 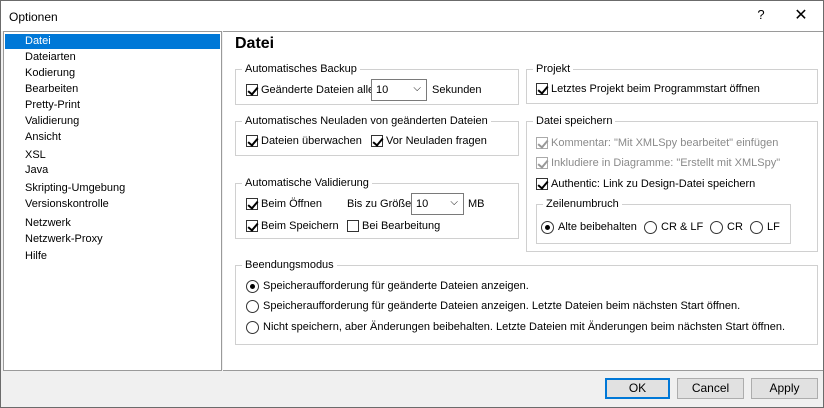 I want to click on validate-save-label: Beim Speichern, so click(x=300, y=226).